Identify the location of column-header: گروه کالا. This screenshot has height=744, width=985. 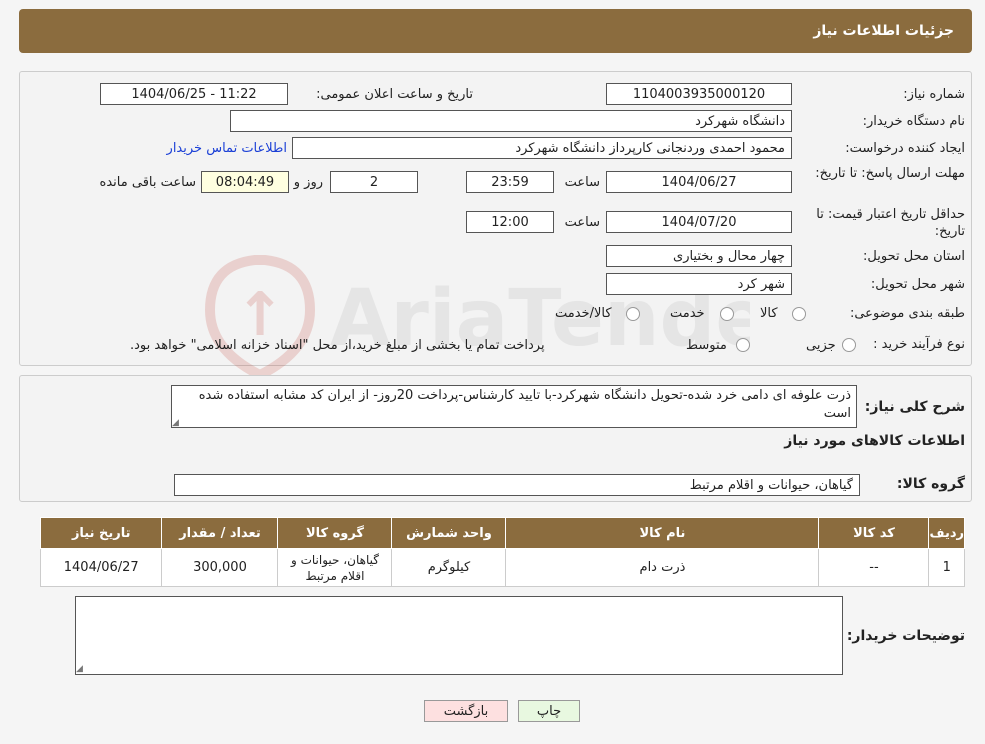
(335, 533).